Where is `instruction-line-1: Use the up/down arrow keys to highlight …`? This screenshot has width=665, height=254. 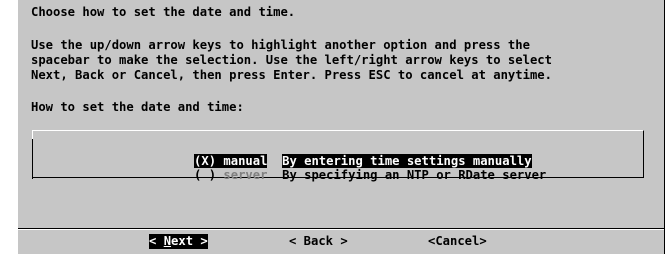
instruction-line-1: Use the up/down arrow keys to highlight … is located at coordinates (280, 45).